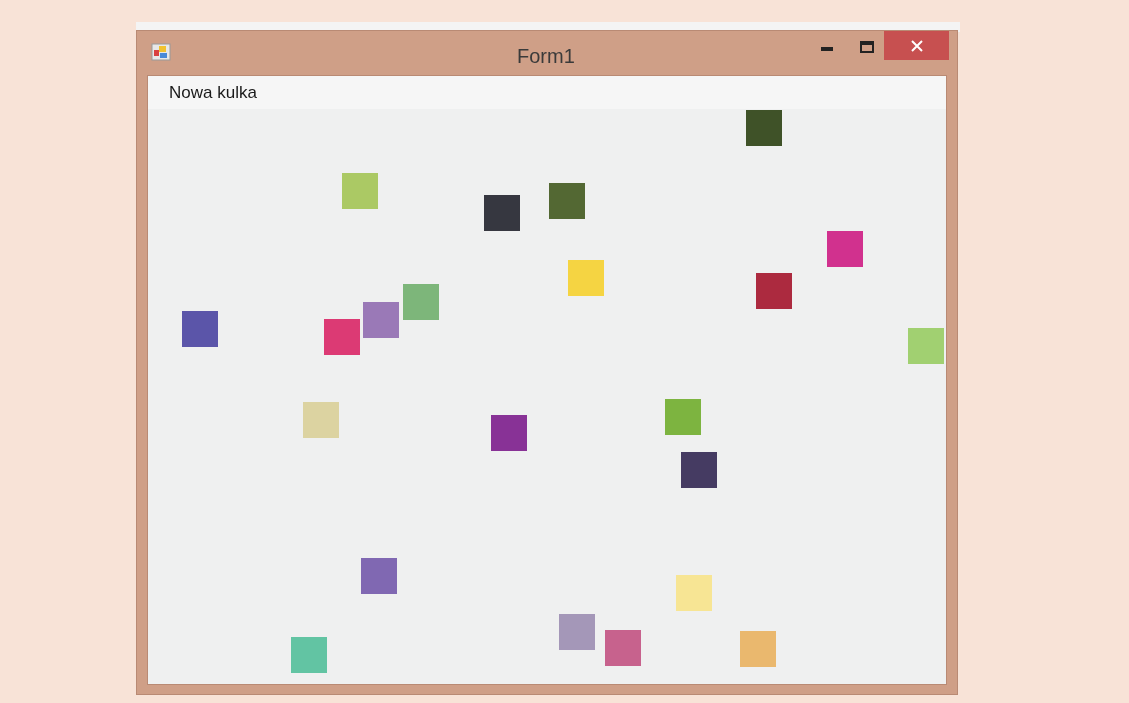 This screenshot has height=703, width=1129. I want to click on app-icon, so click(161, 52).